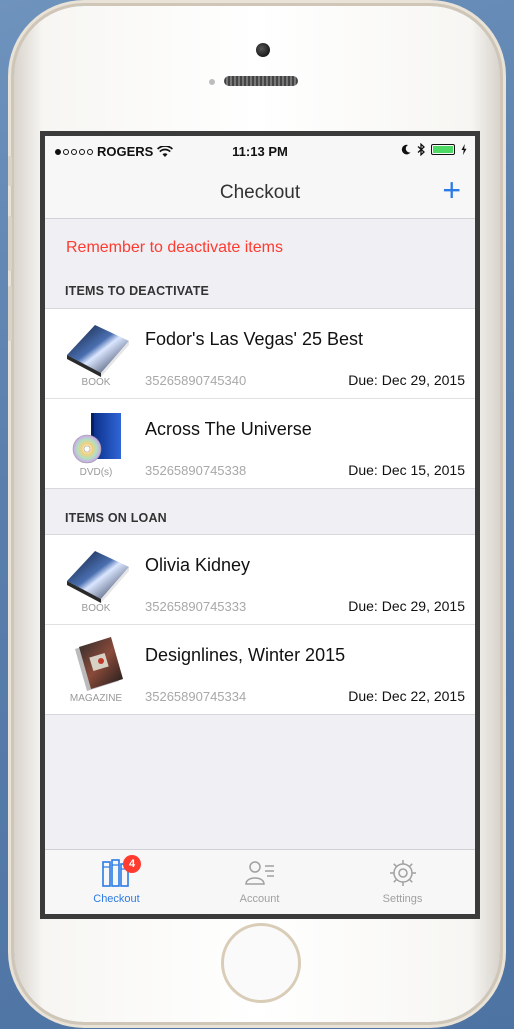 The width and height of the screenshot is (514, 1029). What do you see at coordinates (10, 243) in the screenshot?
I see `volume-up-button` at bounding box center [10, 243].